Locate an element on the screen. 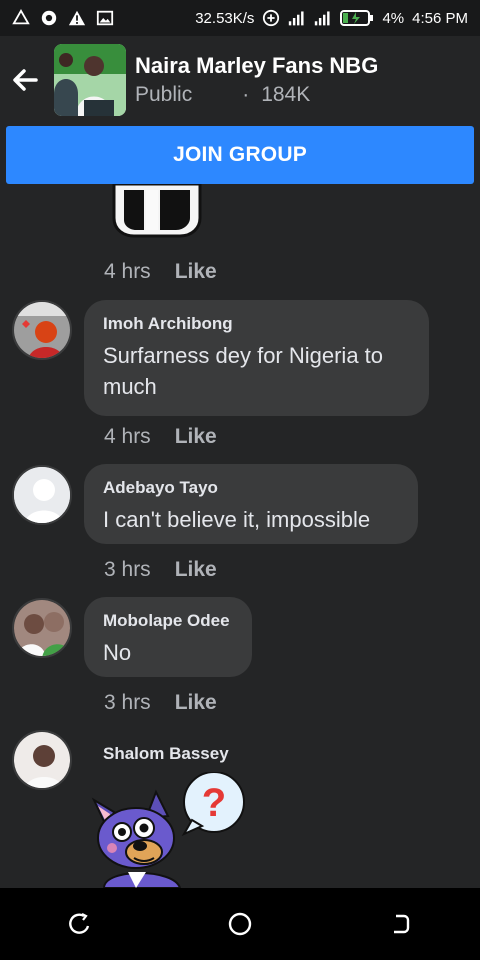 The height and width of the screenshot is (960, 480). signal-2-icon is located at coordinates (322, 18).